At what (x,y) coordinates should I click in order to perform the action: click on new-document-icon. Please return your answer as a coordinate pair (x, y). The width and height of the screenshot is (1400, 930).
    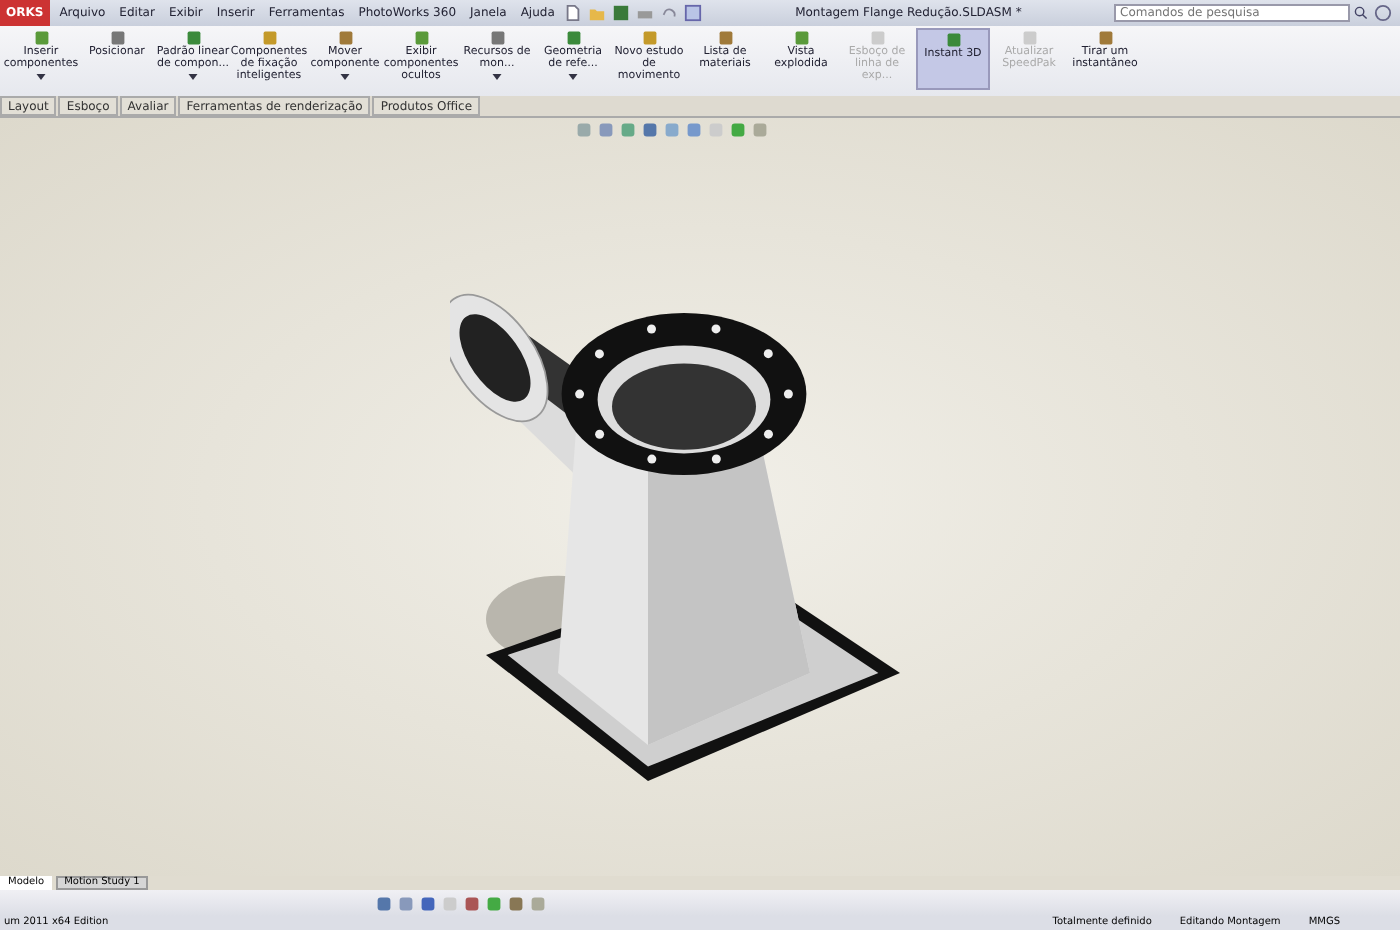
    Looking at the image, I should click on (573, 13).